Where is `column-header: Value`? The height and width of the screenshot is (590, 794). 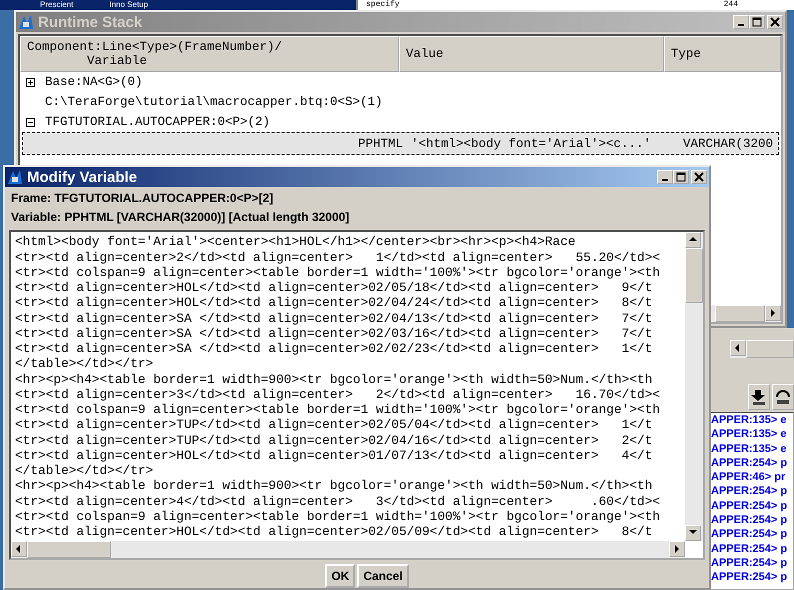
column-header: Value is located at coordinates (531, 54).